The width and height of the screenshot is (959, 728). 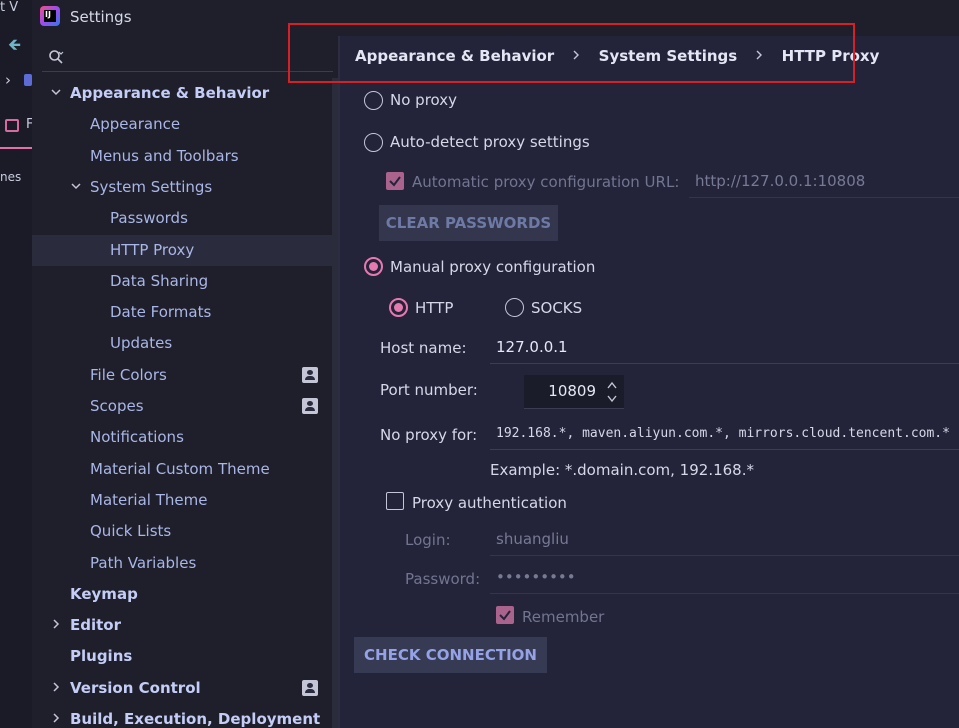 I want to click on arrow-up-icon, so click(x=612, y=385).